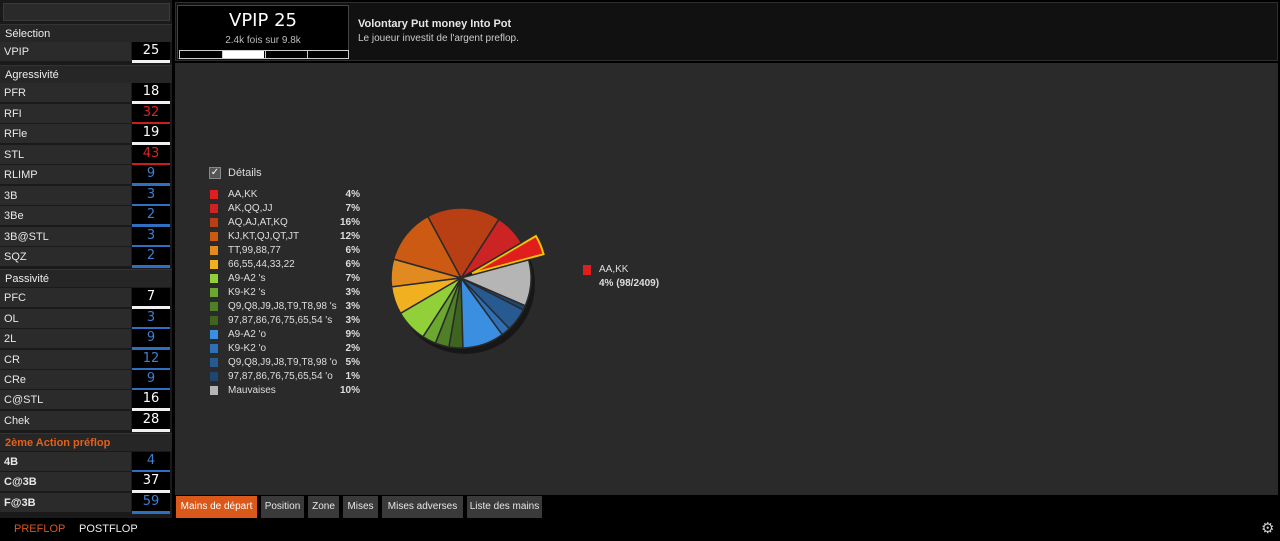 This screenshot has width=1280, height=541. I want to click on preflop-button: PREFLOP, so click(39, 529).